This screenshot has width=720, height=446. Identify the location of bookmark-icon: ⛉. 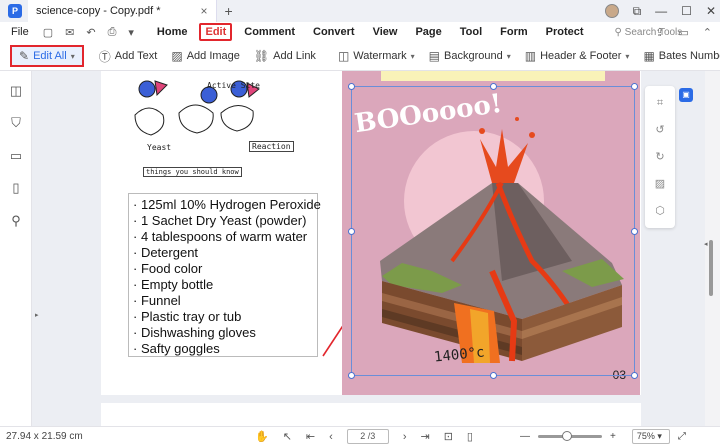
(16, 123).